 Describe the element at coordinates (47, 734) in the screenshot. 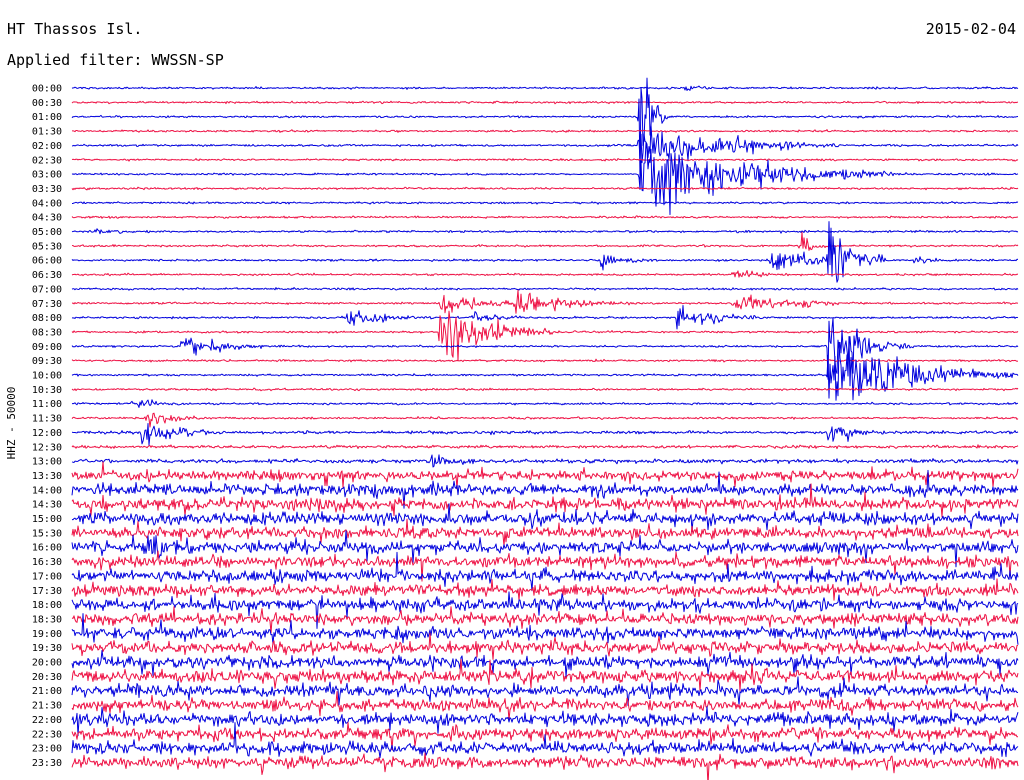

I see `row-label: 22:30` at that location.